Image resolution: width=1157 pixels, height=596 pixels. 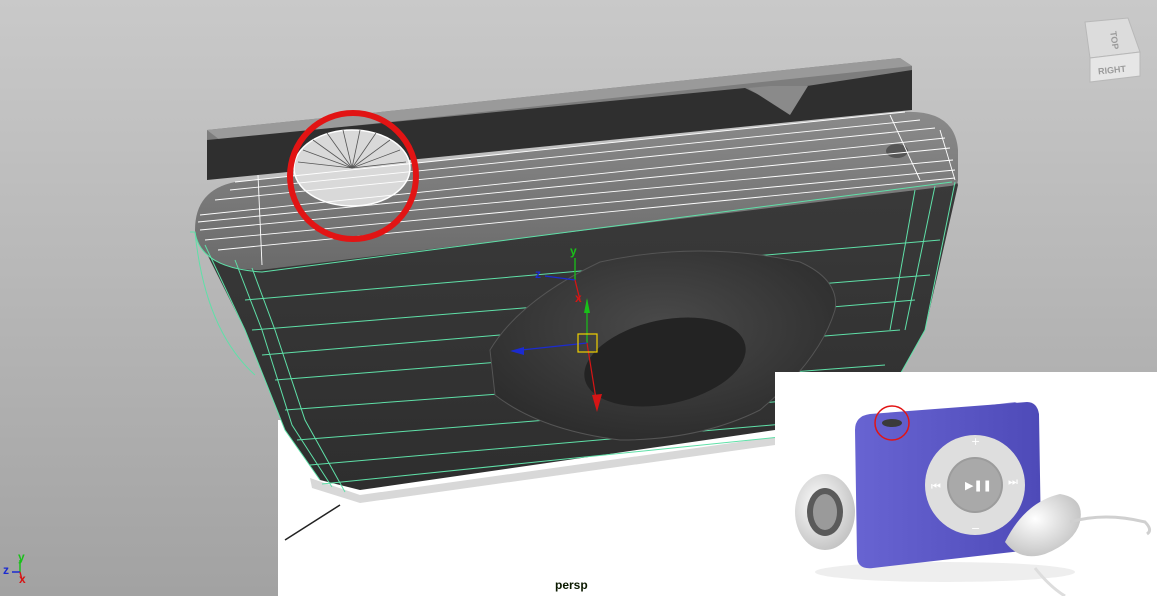 I want to click on pivot-x-label: x, so click(x=578, y=298).